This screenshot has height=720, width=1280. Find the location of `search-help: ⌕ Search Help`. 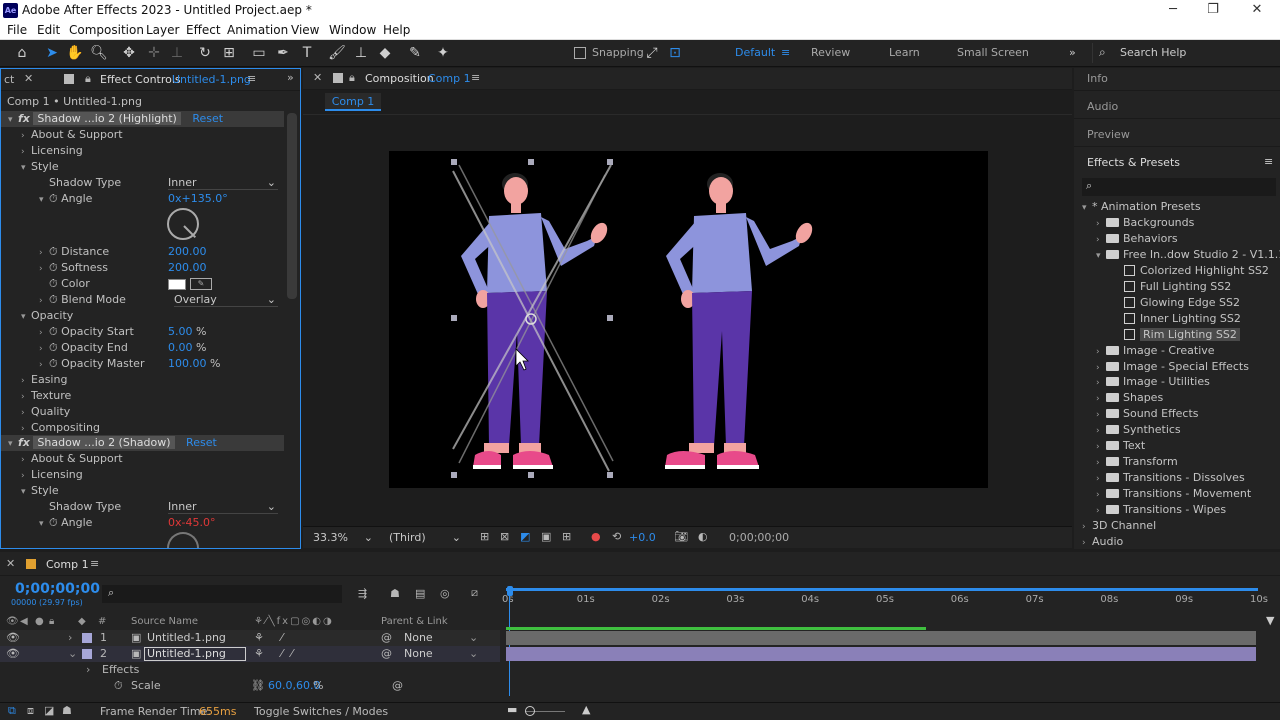

search-help: ⌕ Search Help is located at coordinates (1185, 53).